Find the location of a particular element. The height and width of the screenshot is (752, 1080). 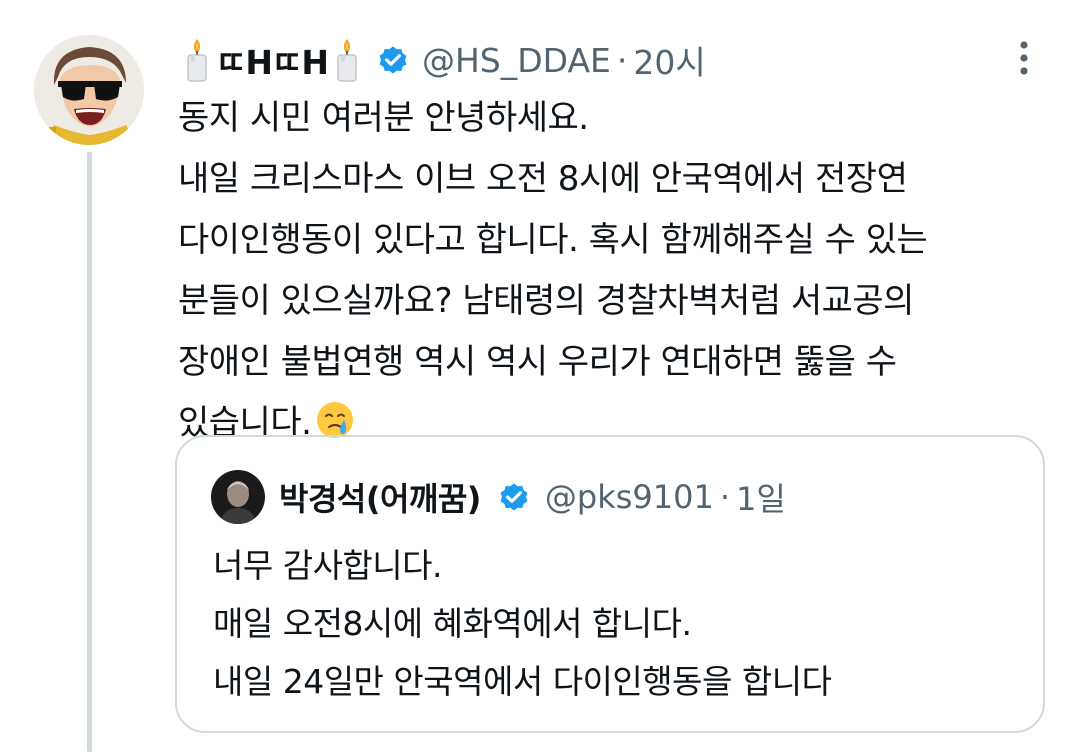

avatar is located at coordinates (89, 90).